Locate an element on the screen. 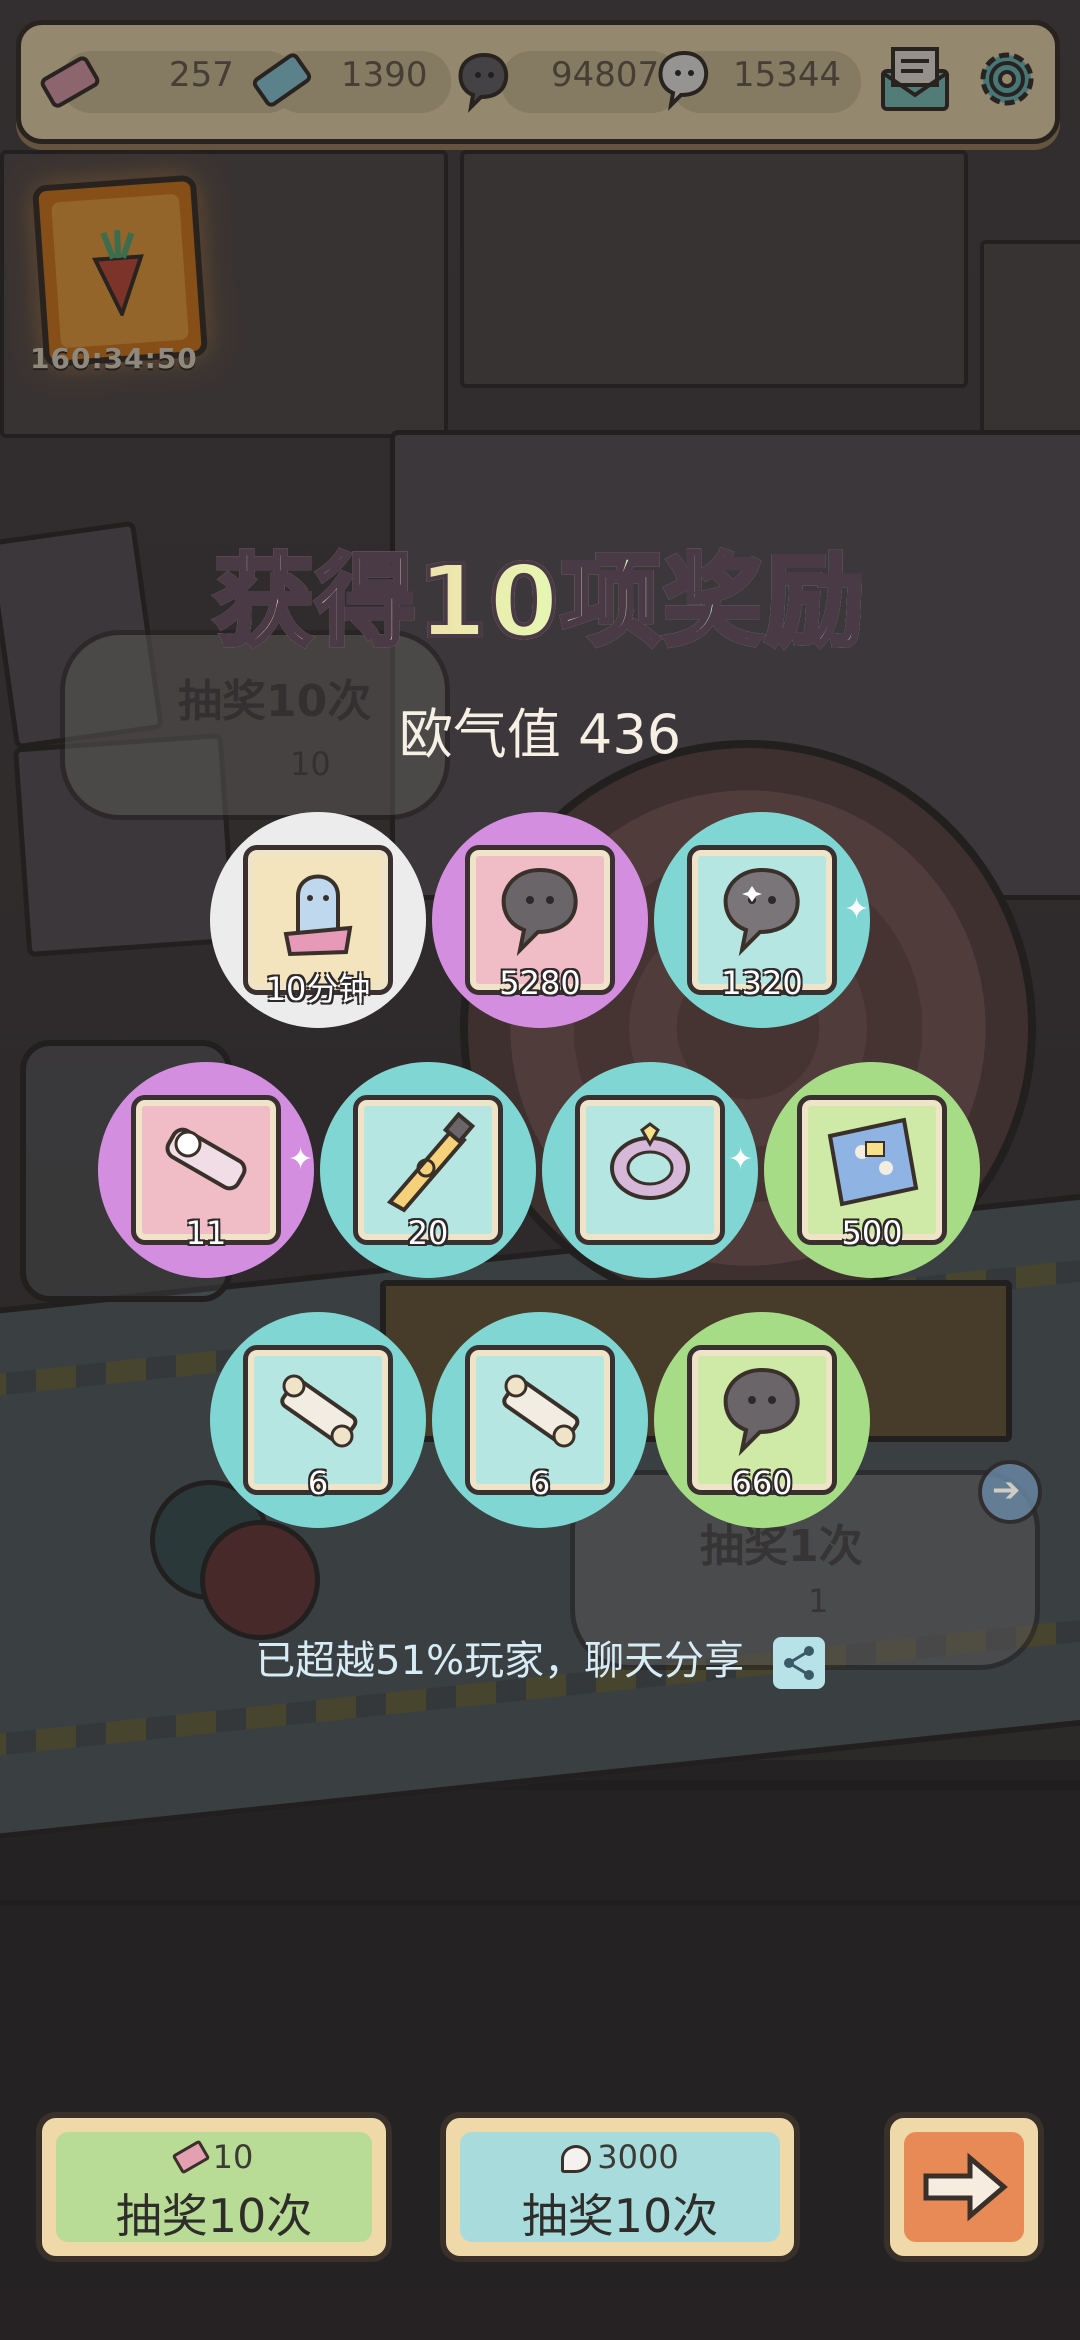  soul-cost: 3000 is located at coordinates (638, 2157).